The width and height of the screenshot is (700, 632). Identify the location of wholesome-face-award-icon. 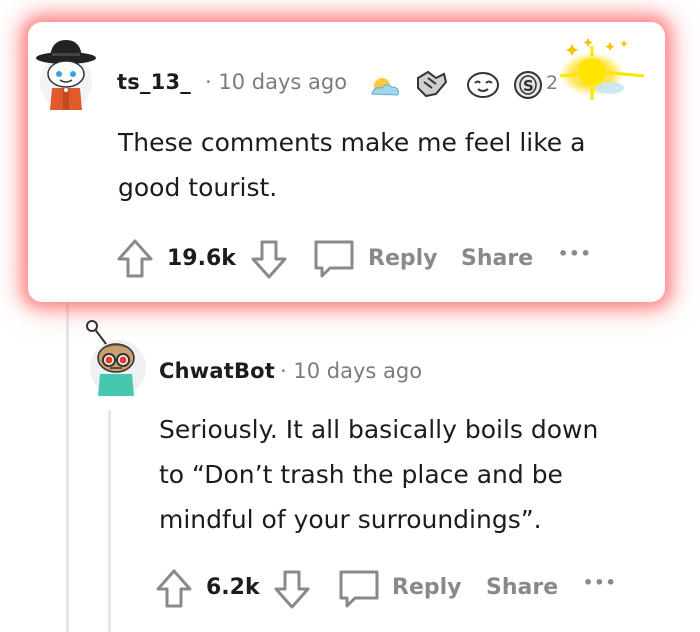
(483, 87).